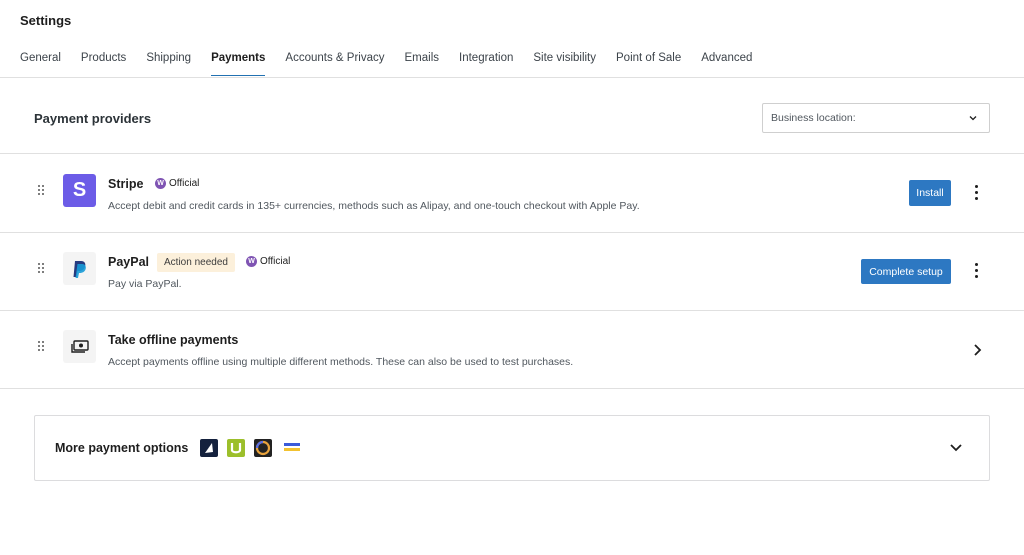 The image size is (1024, 555). Describe the element at coordinates (145, 284) in the screenshot. I see `provider-description: Pay via PayPal.` at that location.